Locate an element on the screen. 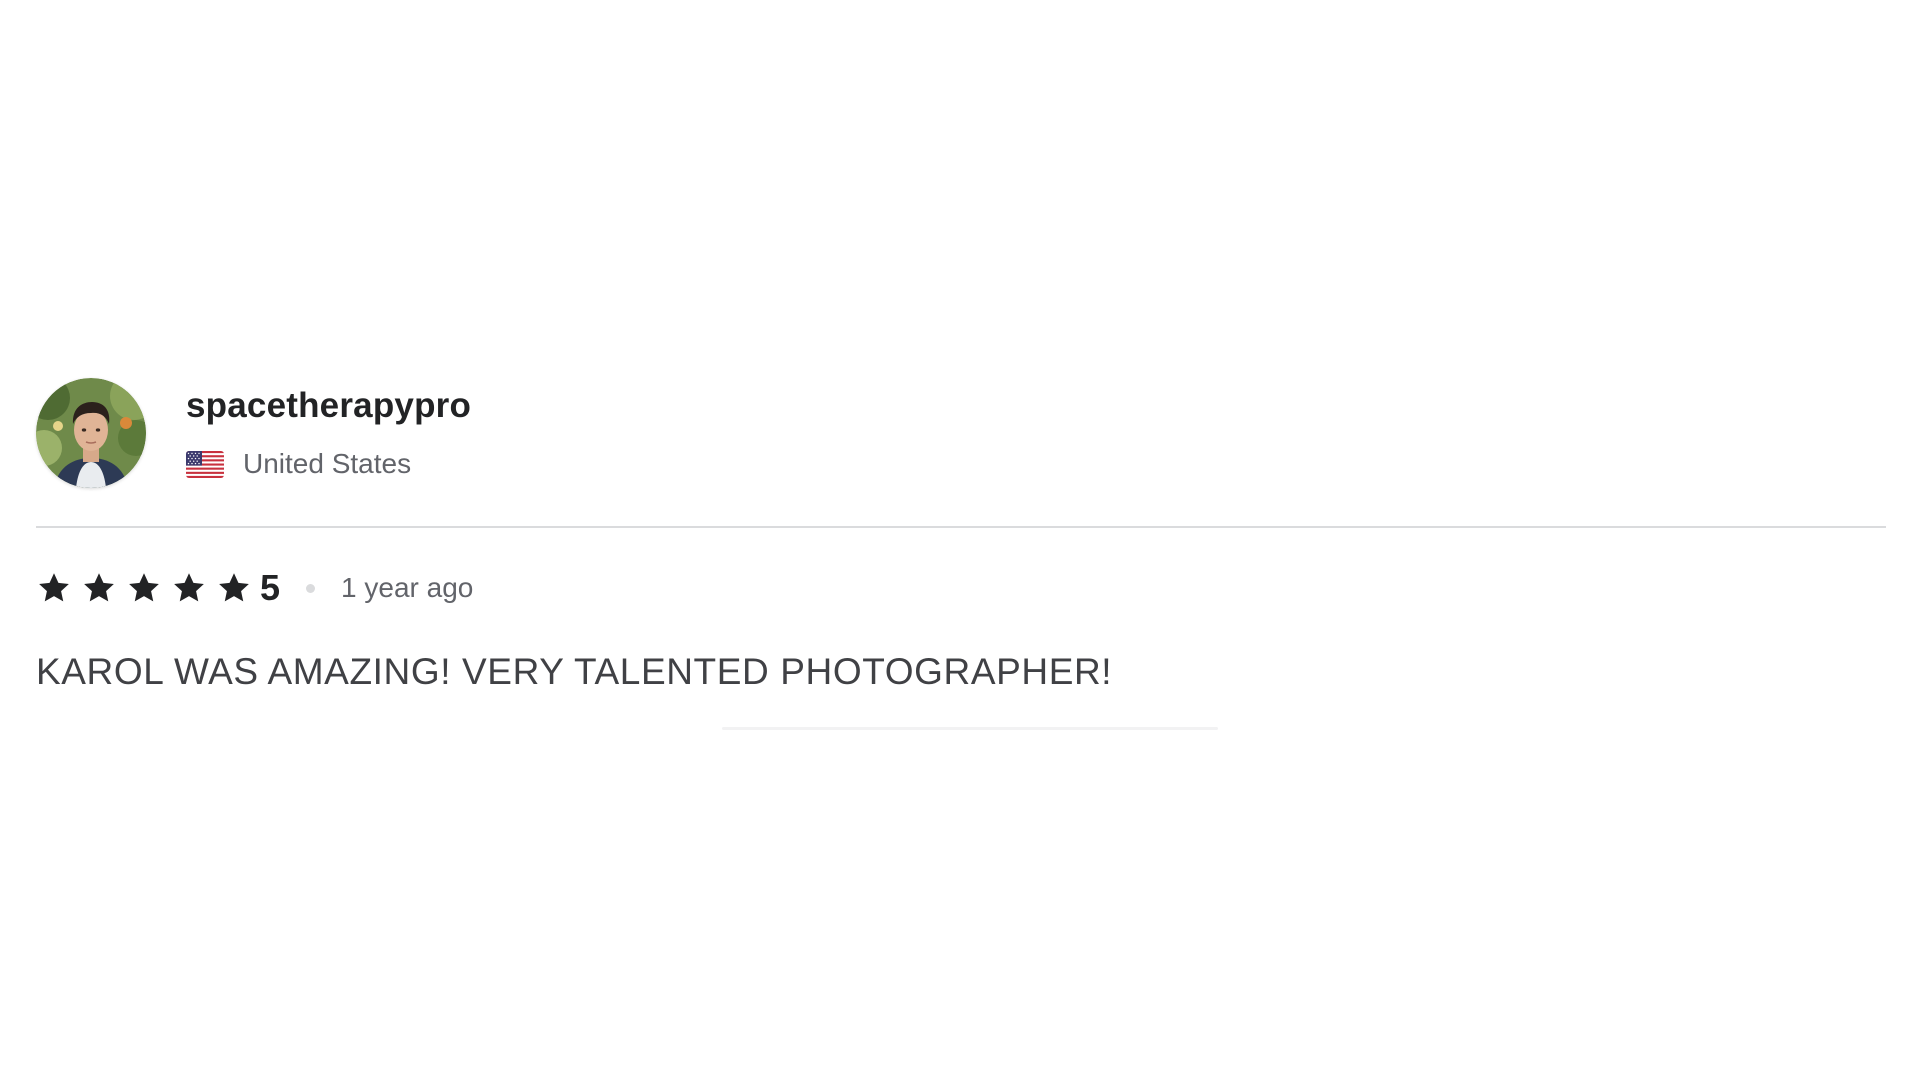 This screenshot has height=1080, width=1920. rating-stars is located at coordinates (148, 588).